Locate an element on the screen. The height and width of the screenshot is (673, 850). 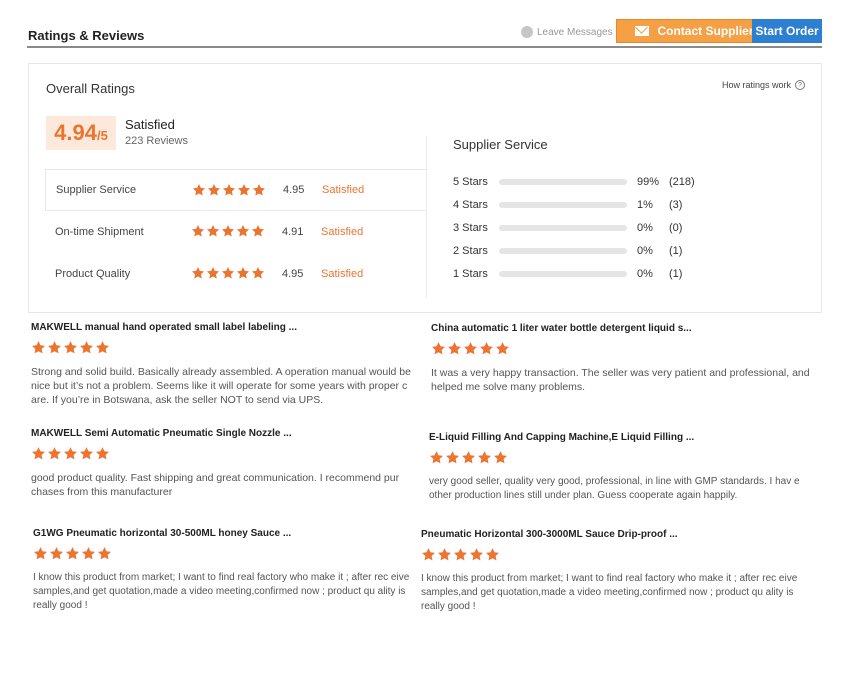
star-level-label: 1 Stars is located at coordinates (470, 274).